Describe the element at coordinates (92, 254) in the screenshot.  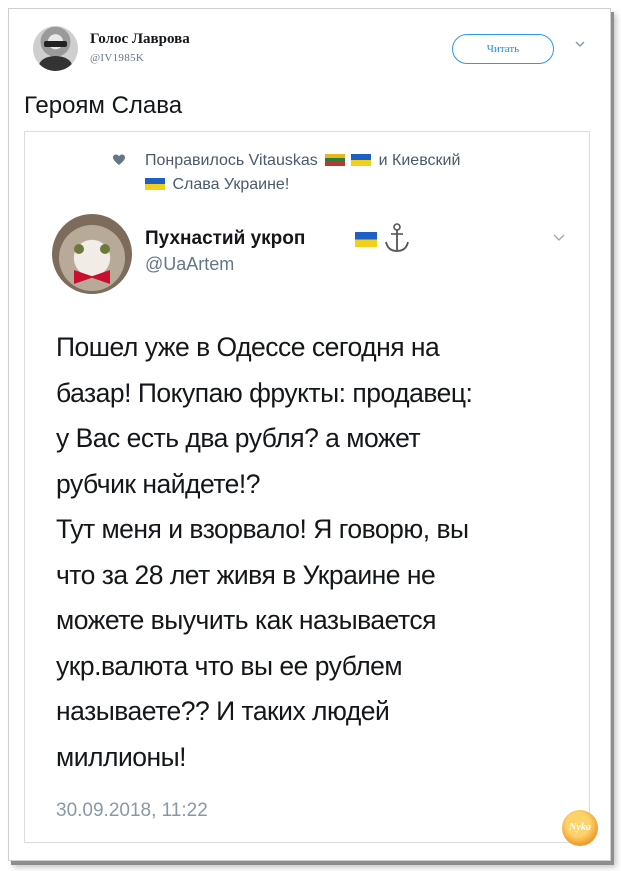
I see `quoted-author-avatar` at that location.